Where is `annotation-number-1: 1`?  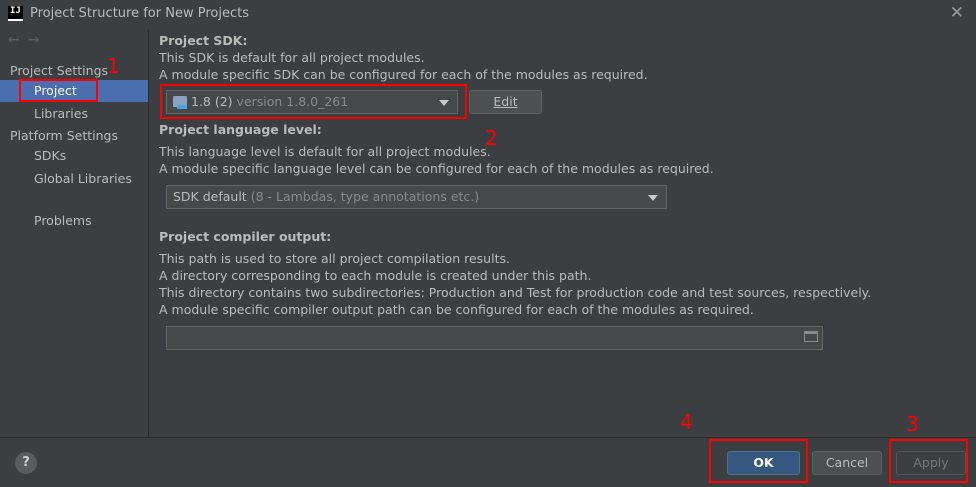 annotation-number-1: 1 is located at coordinates (113, 66).